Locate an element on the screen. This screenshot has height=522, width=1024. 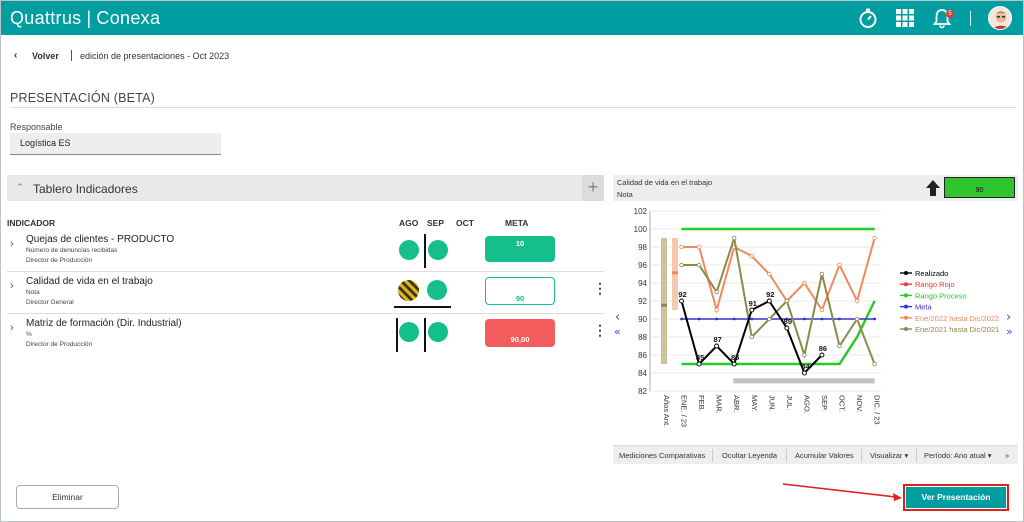
period-band is located at coordinates (804, 381).